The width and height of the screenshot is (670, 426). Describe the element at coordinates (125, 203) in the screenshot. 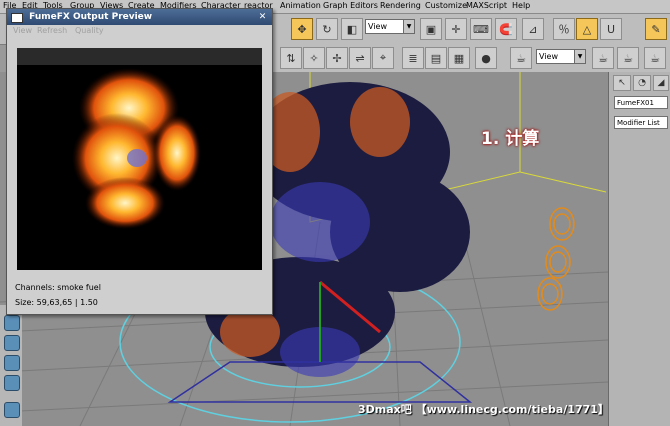

I see `fire-plume-bottom` at that location.